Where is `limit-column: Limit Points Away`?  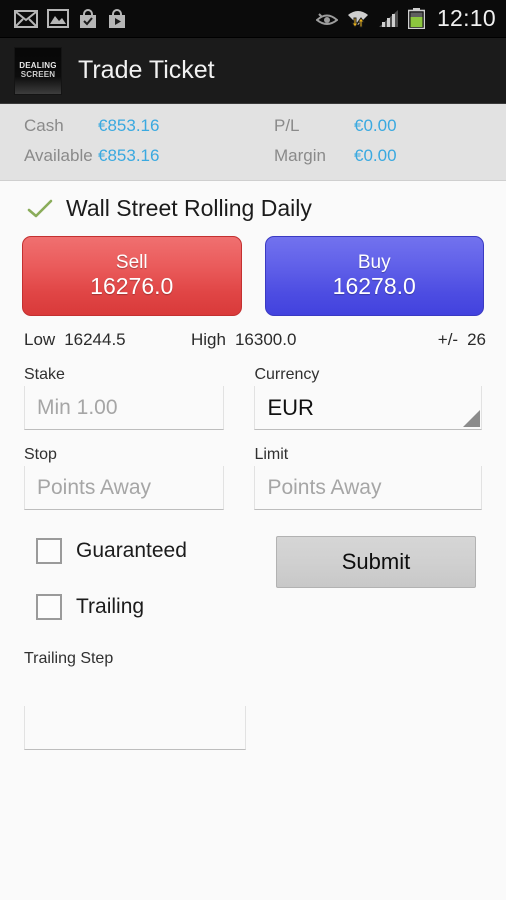 limit-column: Limit Points Away is located at coordinates (368, 470).